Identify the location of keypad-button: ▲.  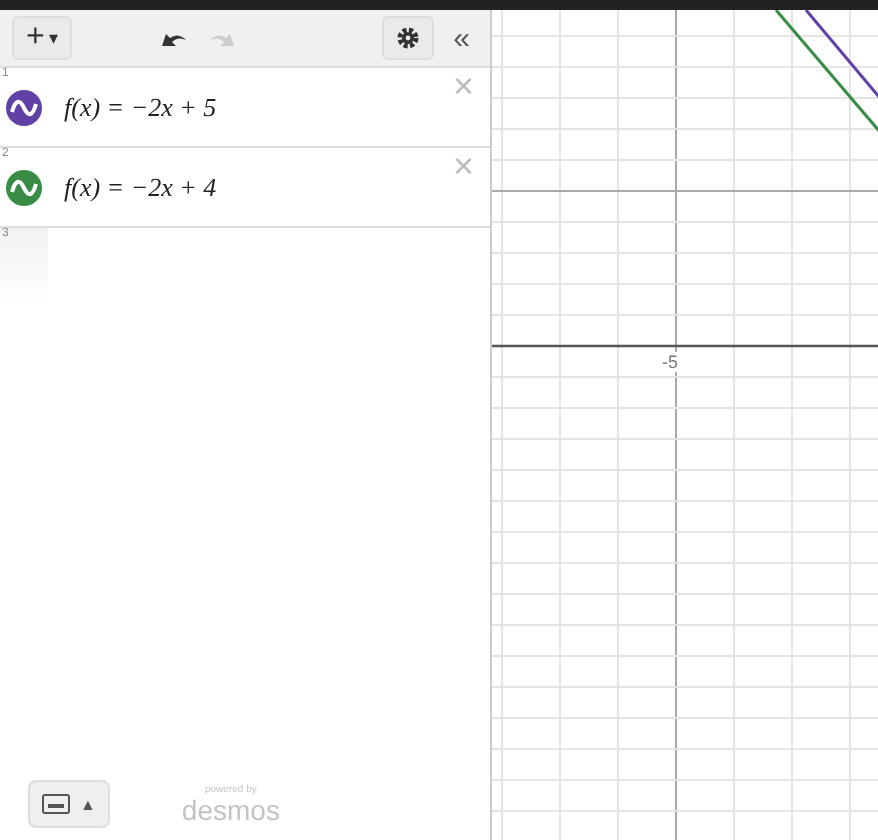
(69, 804).